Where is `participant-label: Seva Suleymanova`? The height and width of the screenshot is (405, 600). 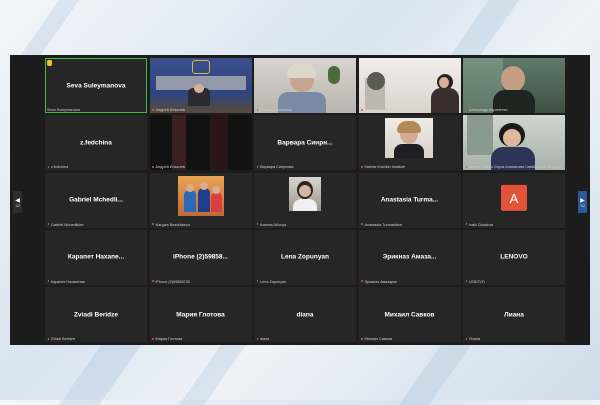 participant-label: Seva Suleymanova is located at coordinates (63, 110).